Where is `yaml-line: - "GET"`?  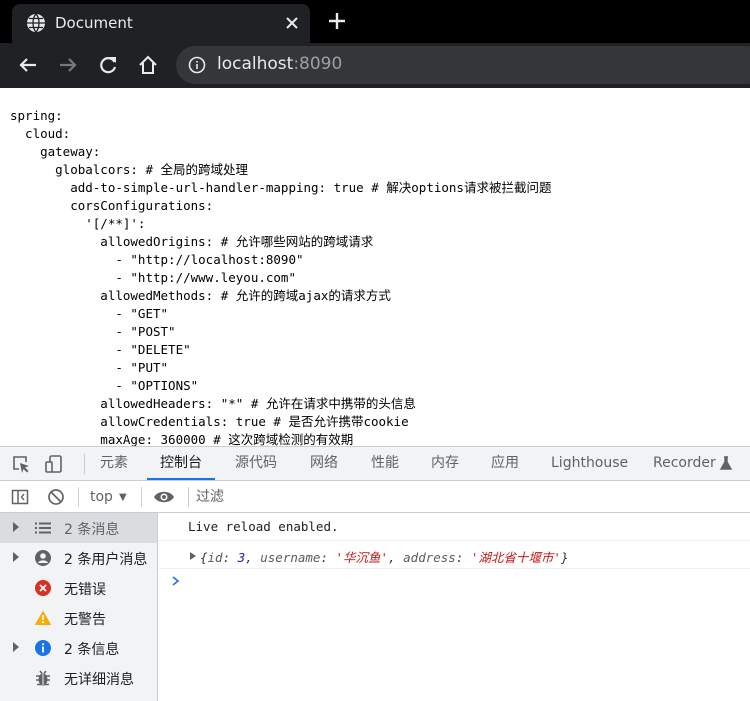 yaml-line: - "GET" is located at coordinates (89, 313).